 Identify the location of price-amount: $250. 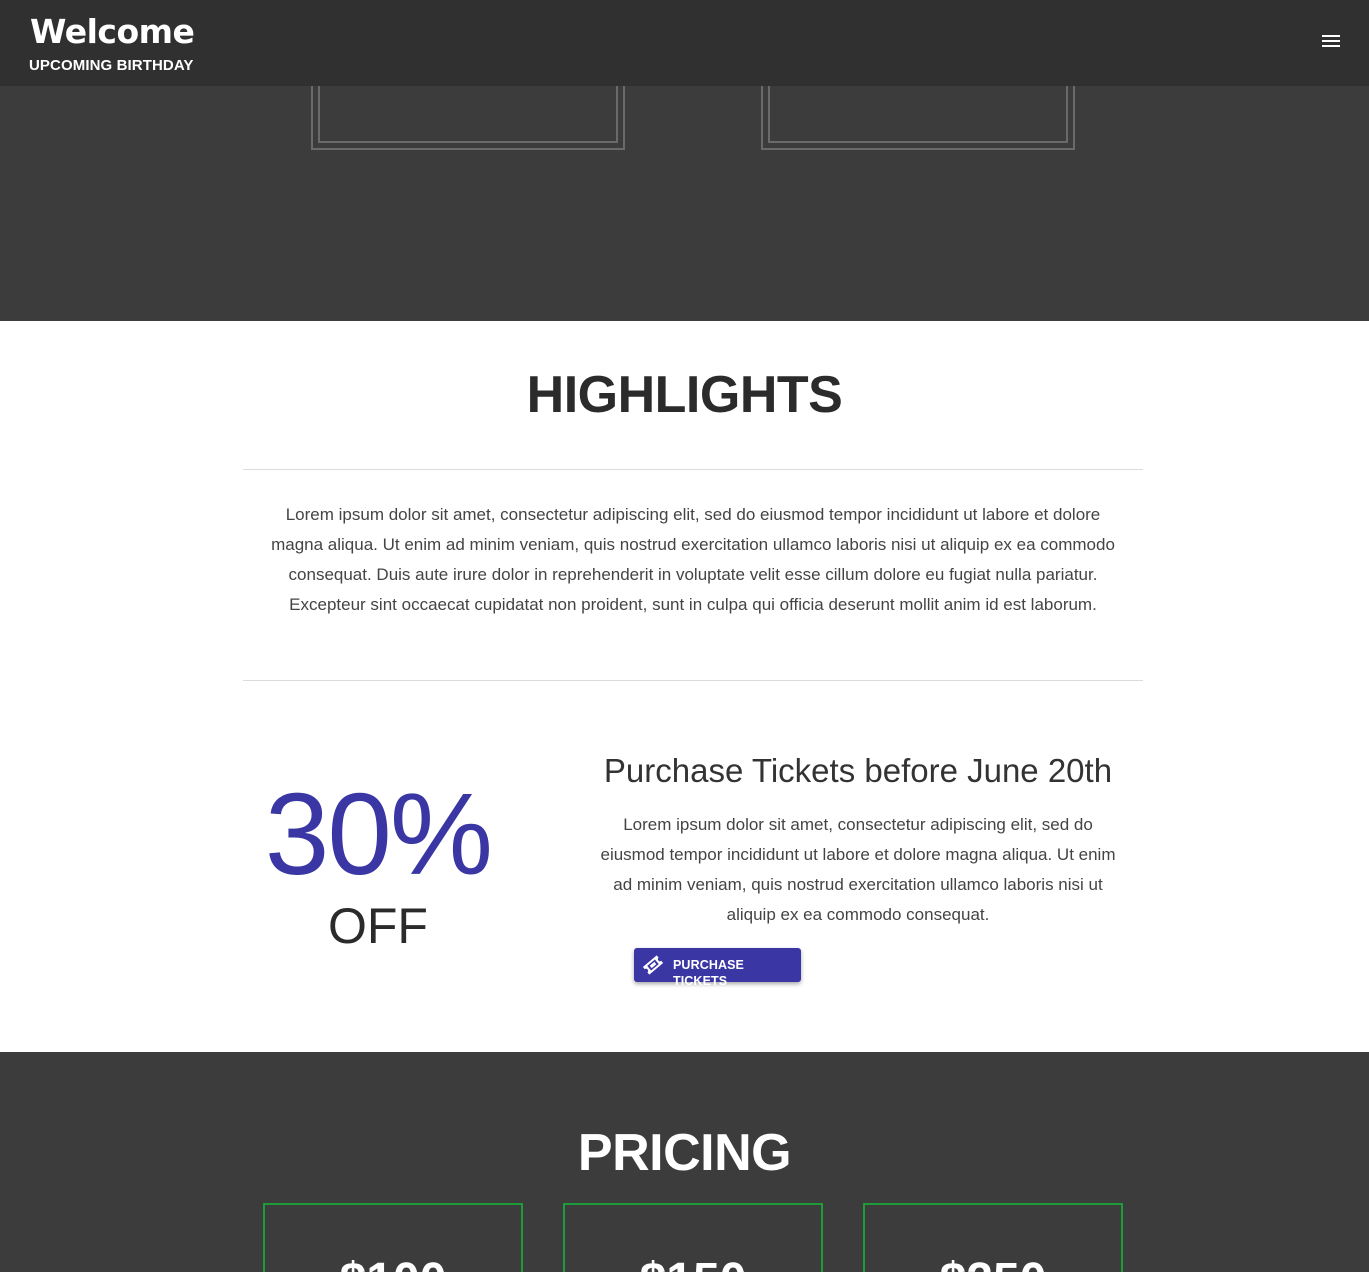
(993, 1262).